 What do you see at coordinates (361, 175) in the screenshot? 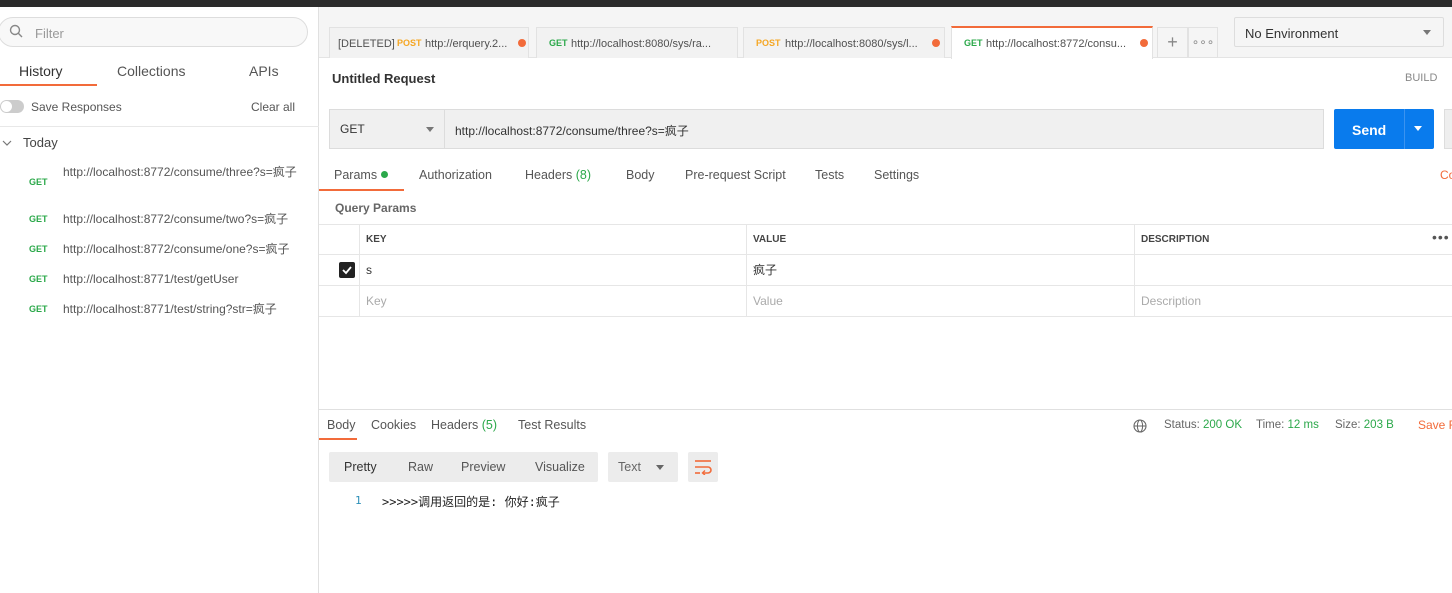
I see `tab-params: Params` at bounding box center [361, 175].